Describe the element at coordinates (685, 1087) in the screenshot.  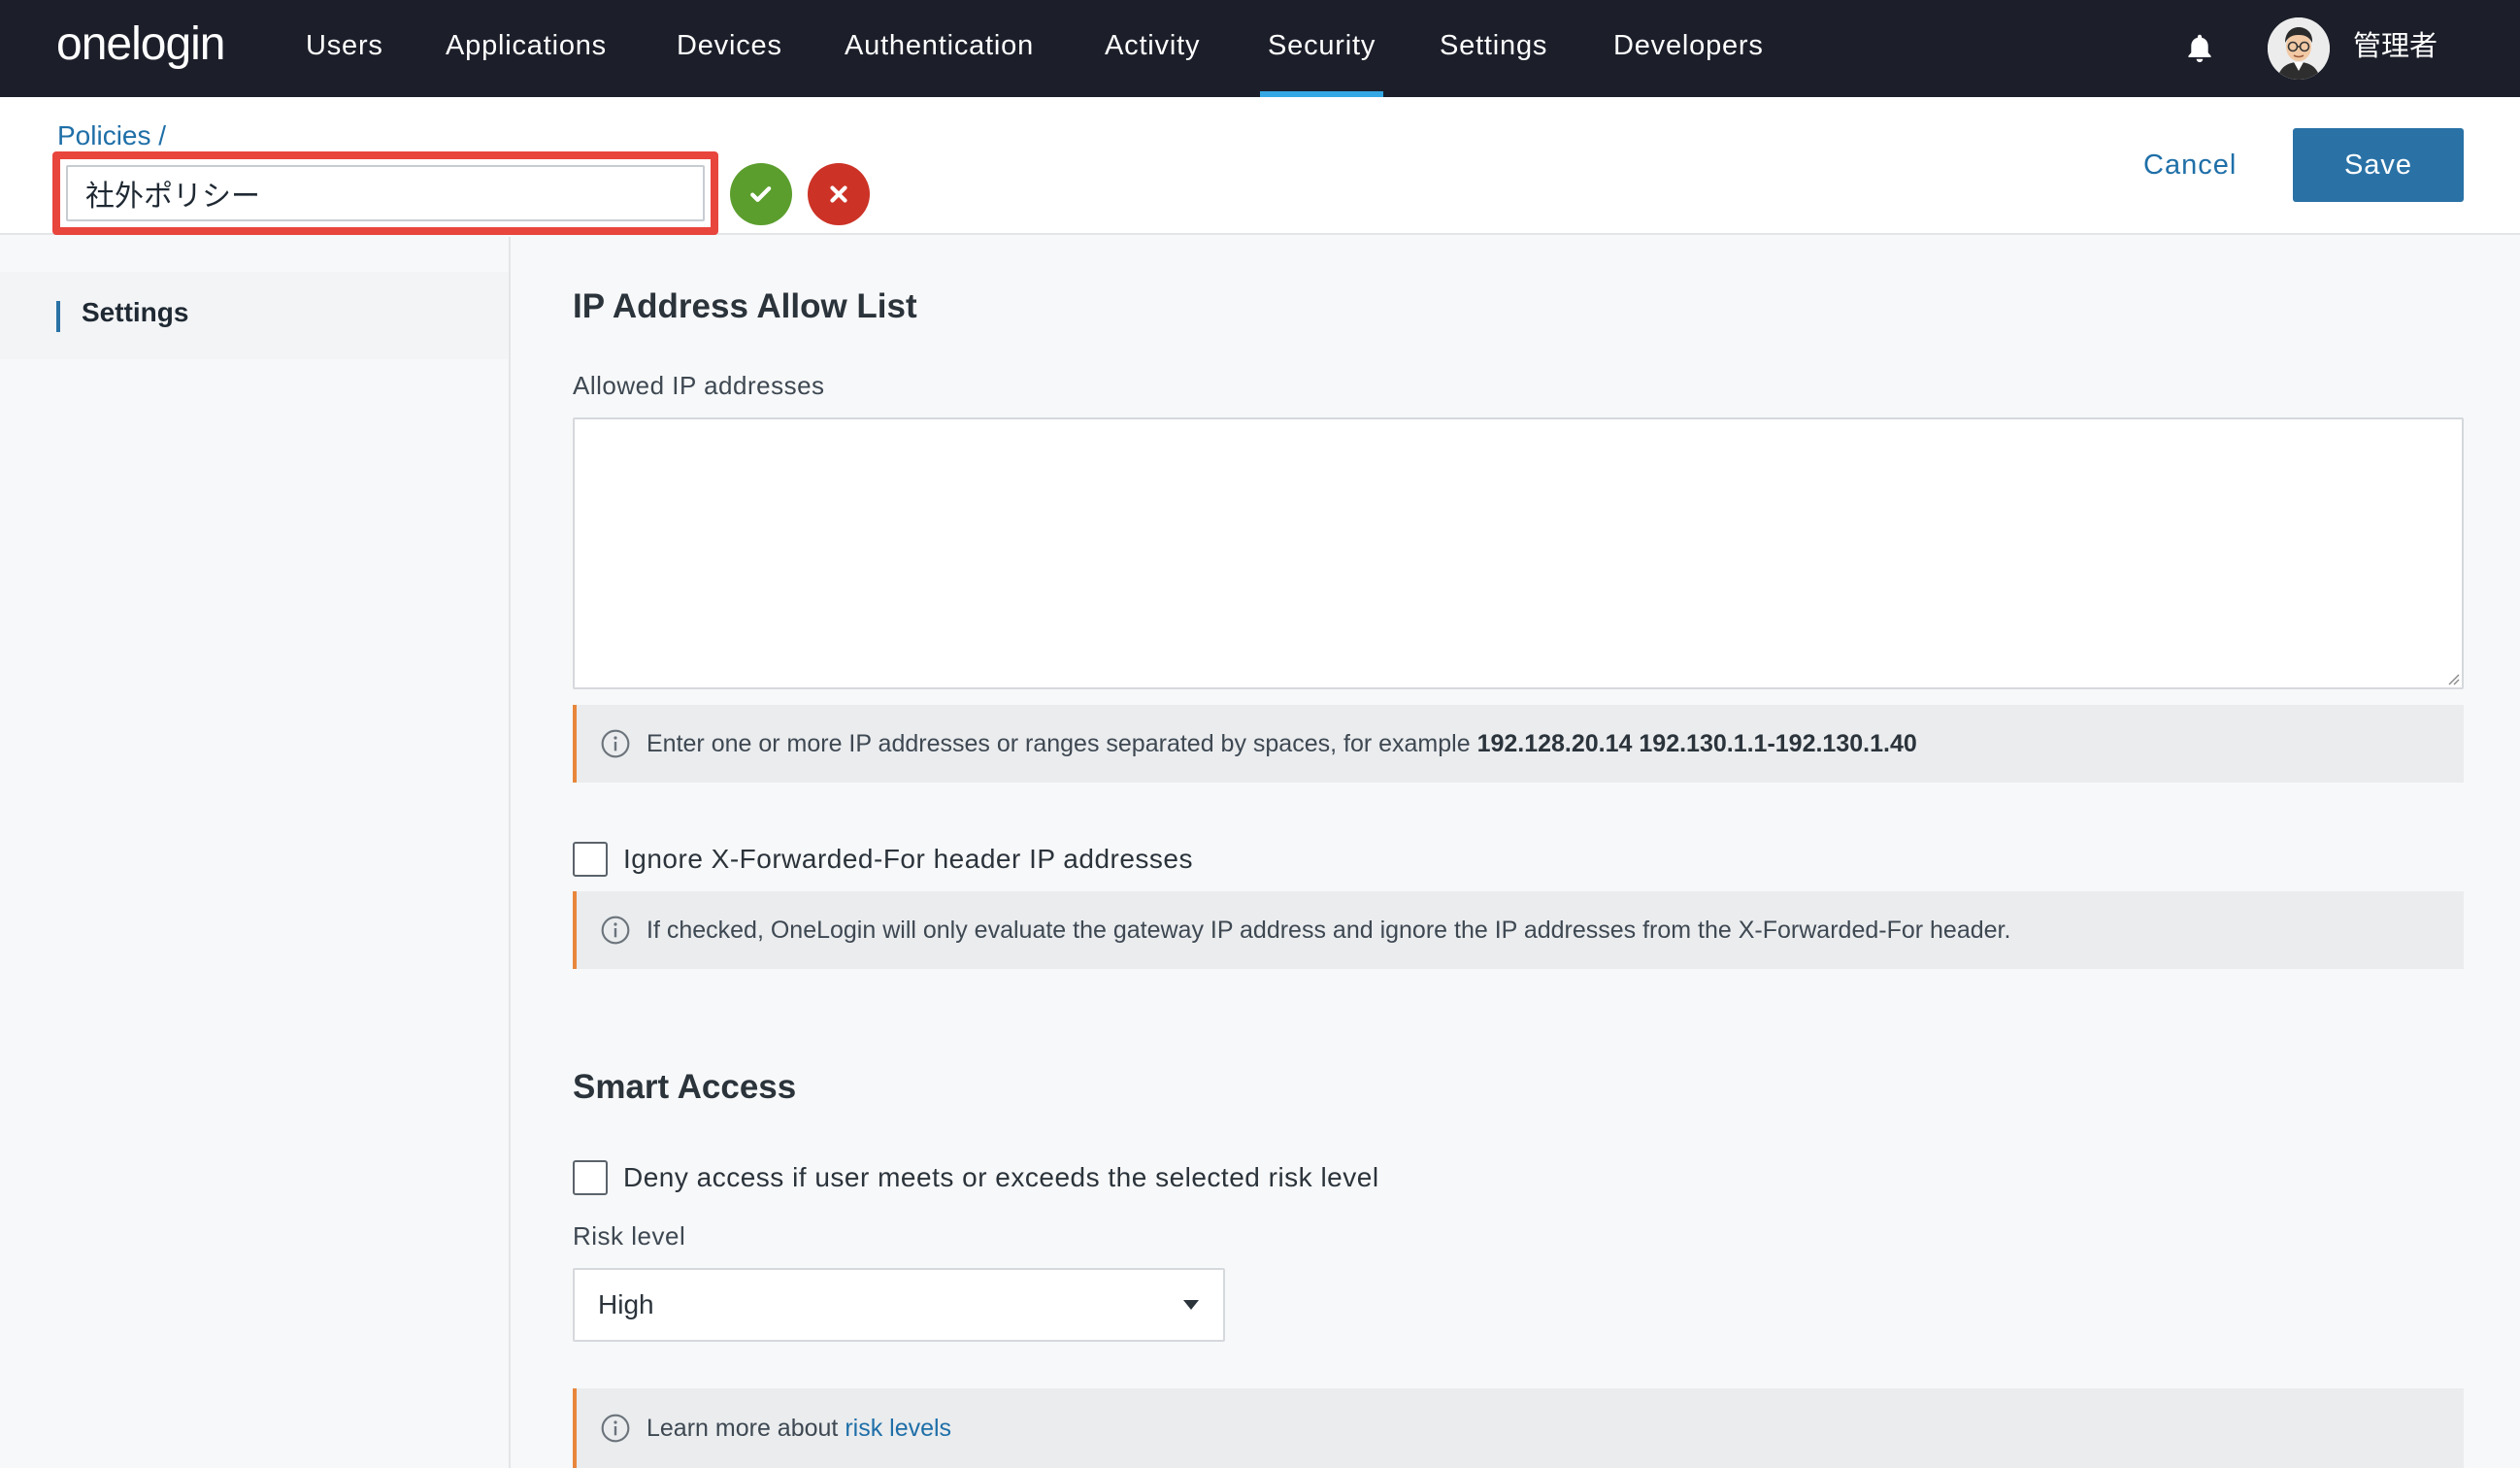
I see `smart-access-heading: Smart Access` at that location.